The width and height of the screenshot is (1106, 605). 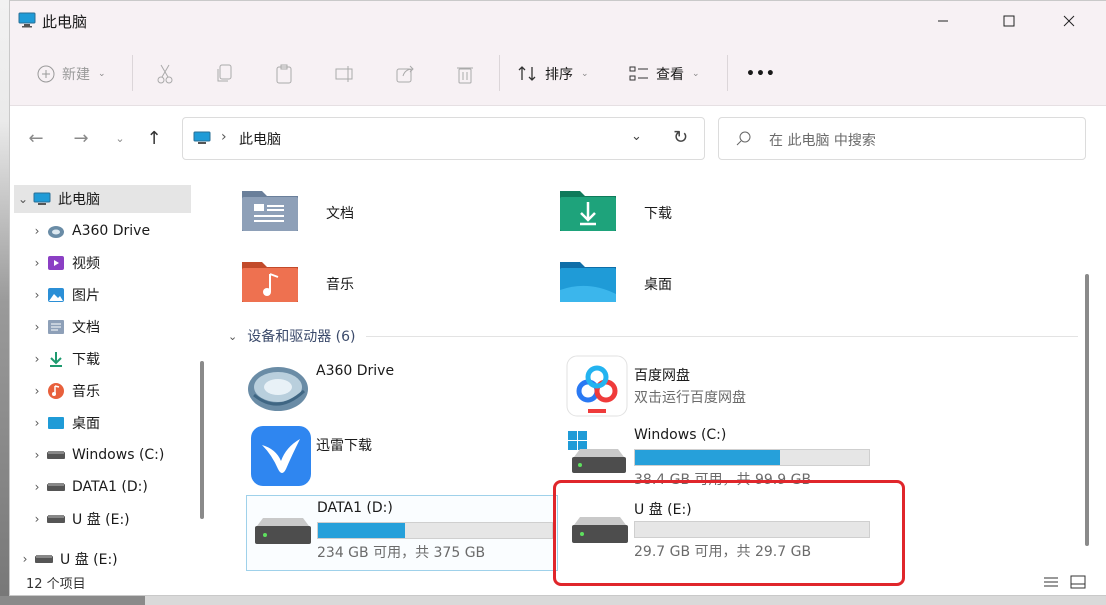 What do you see at coordinates (708, 285) in the screenshot?
I see `folder-desktop: 桌面` at bounding box center [708, 285].